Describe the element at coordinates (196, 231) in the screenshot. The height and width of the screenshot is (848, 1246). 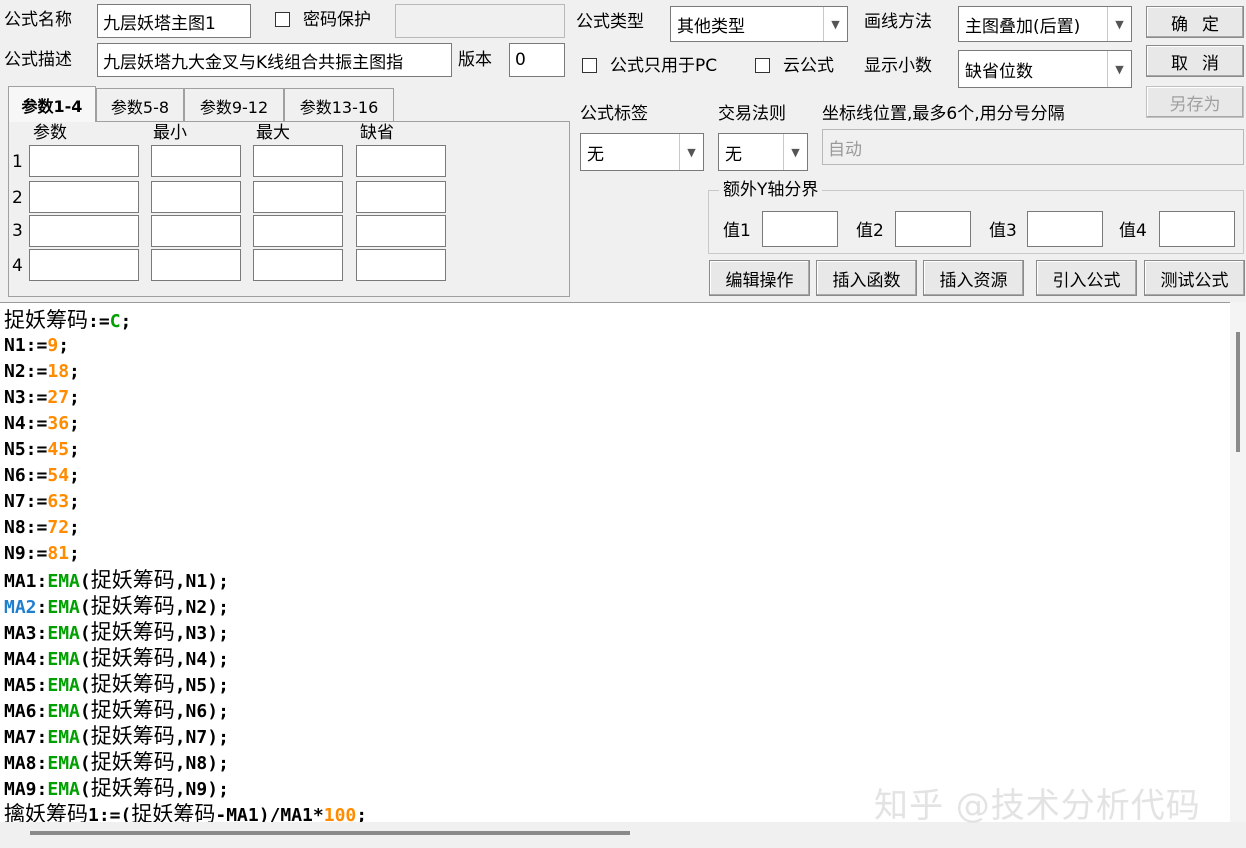
I see `param-3-min-input` at that location.